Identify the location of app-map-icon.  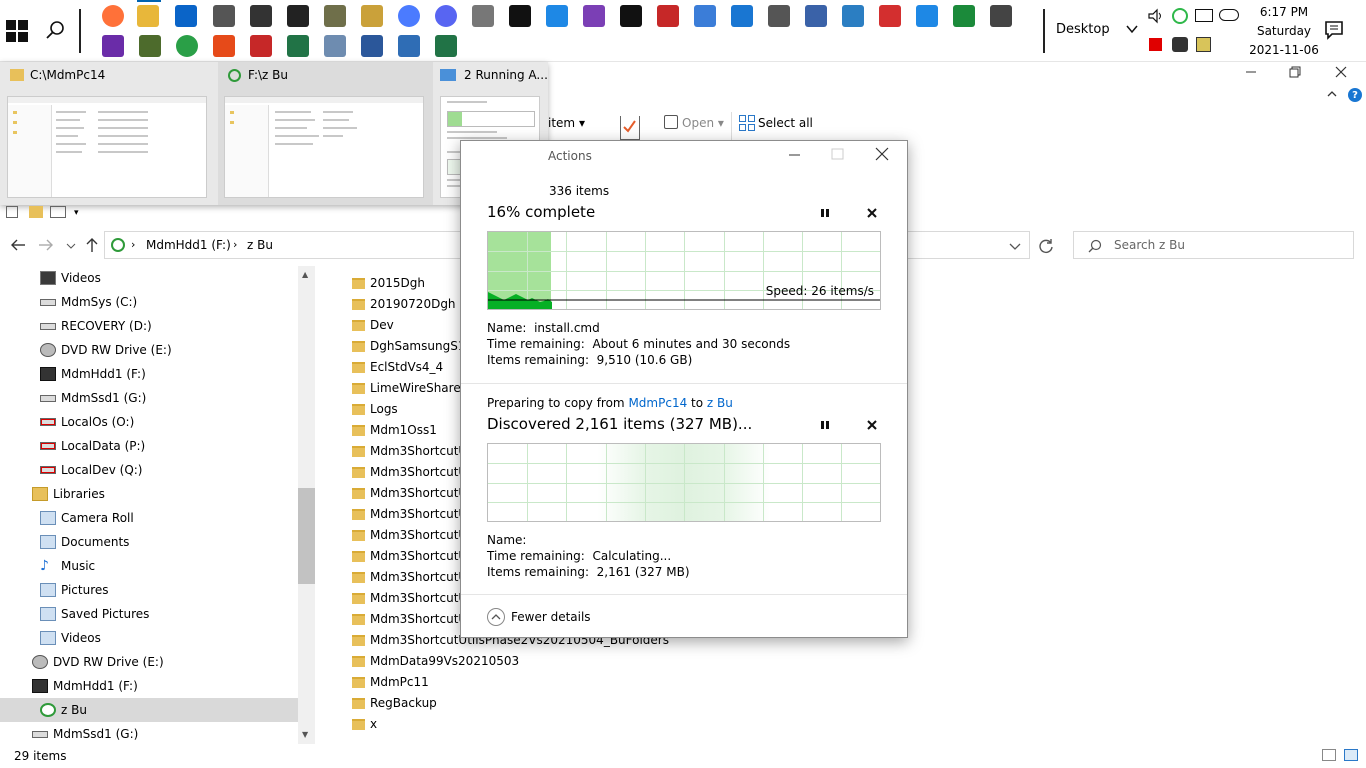
(668, 16).